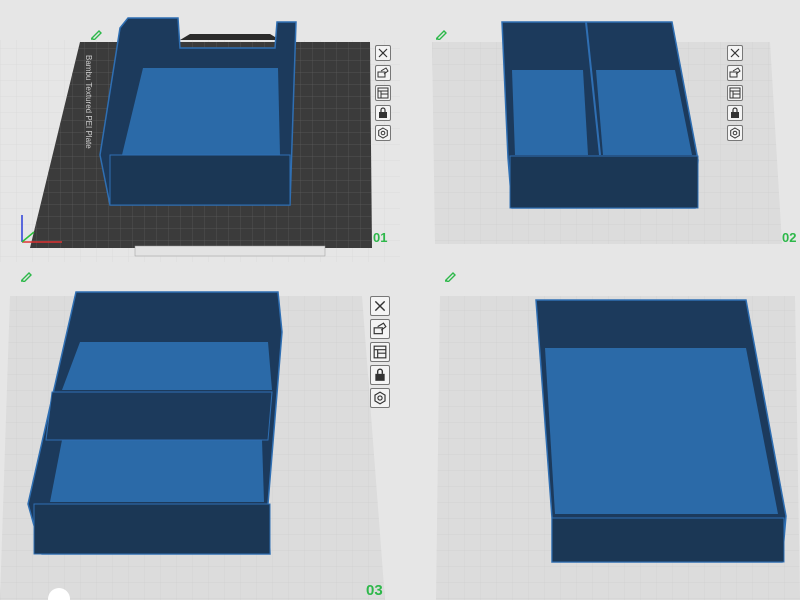  What do you see at coordinates (380, 237) in the screenshot?
I see `plate-number: 01` at bounding box center [380, 237].